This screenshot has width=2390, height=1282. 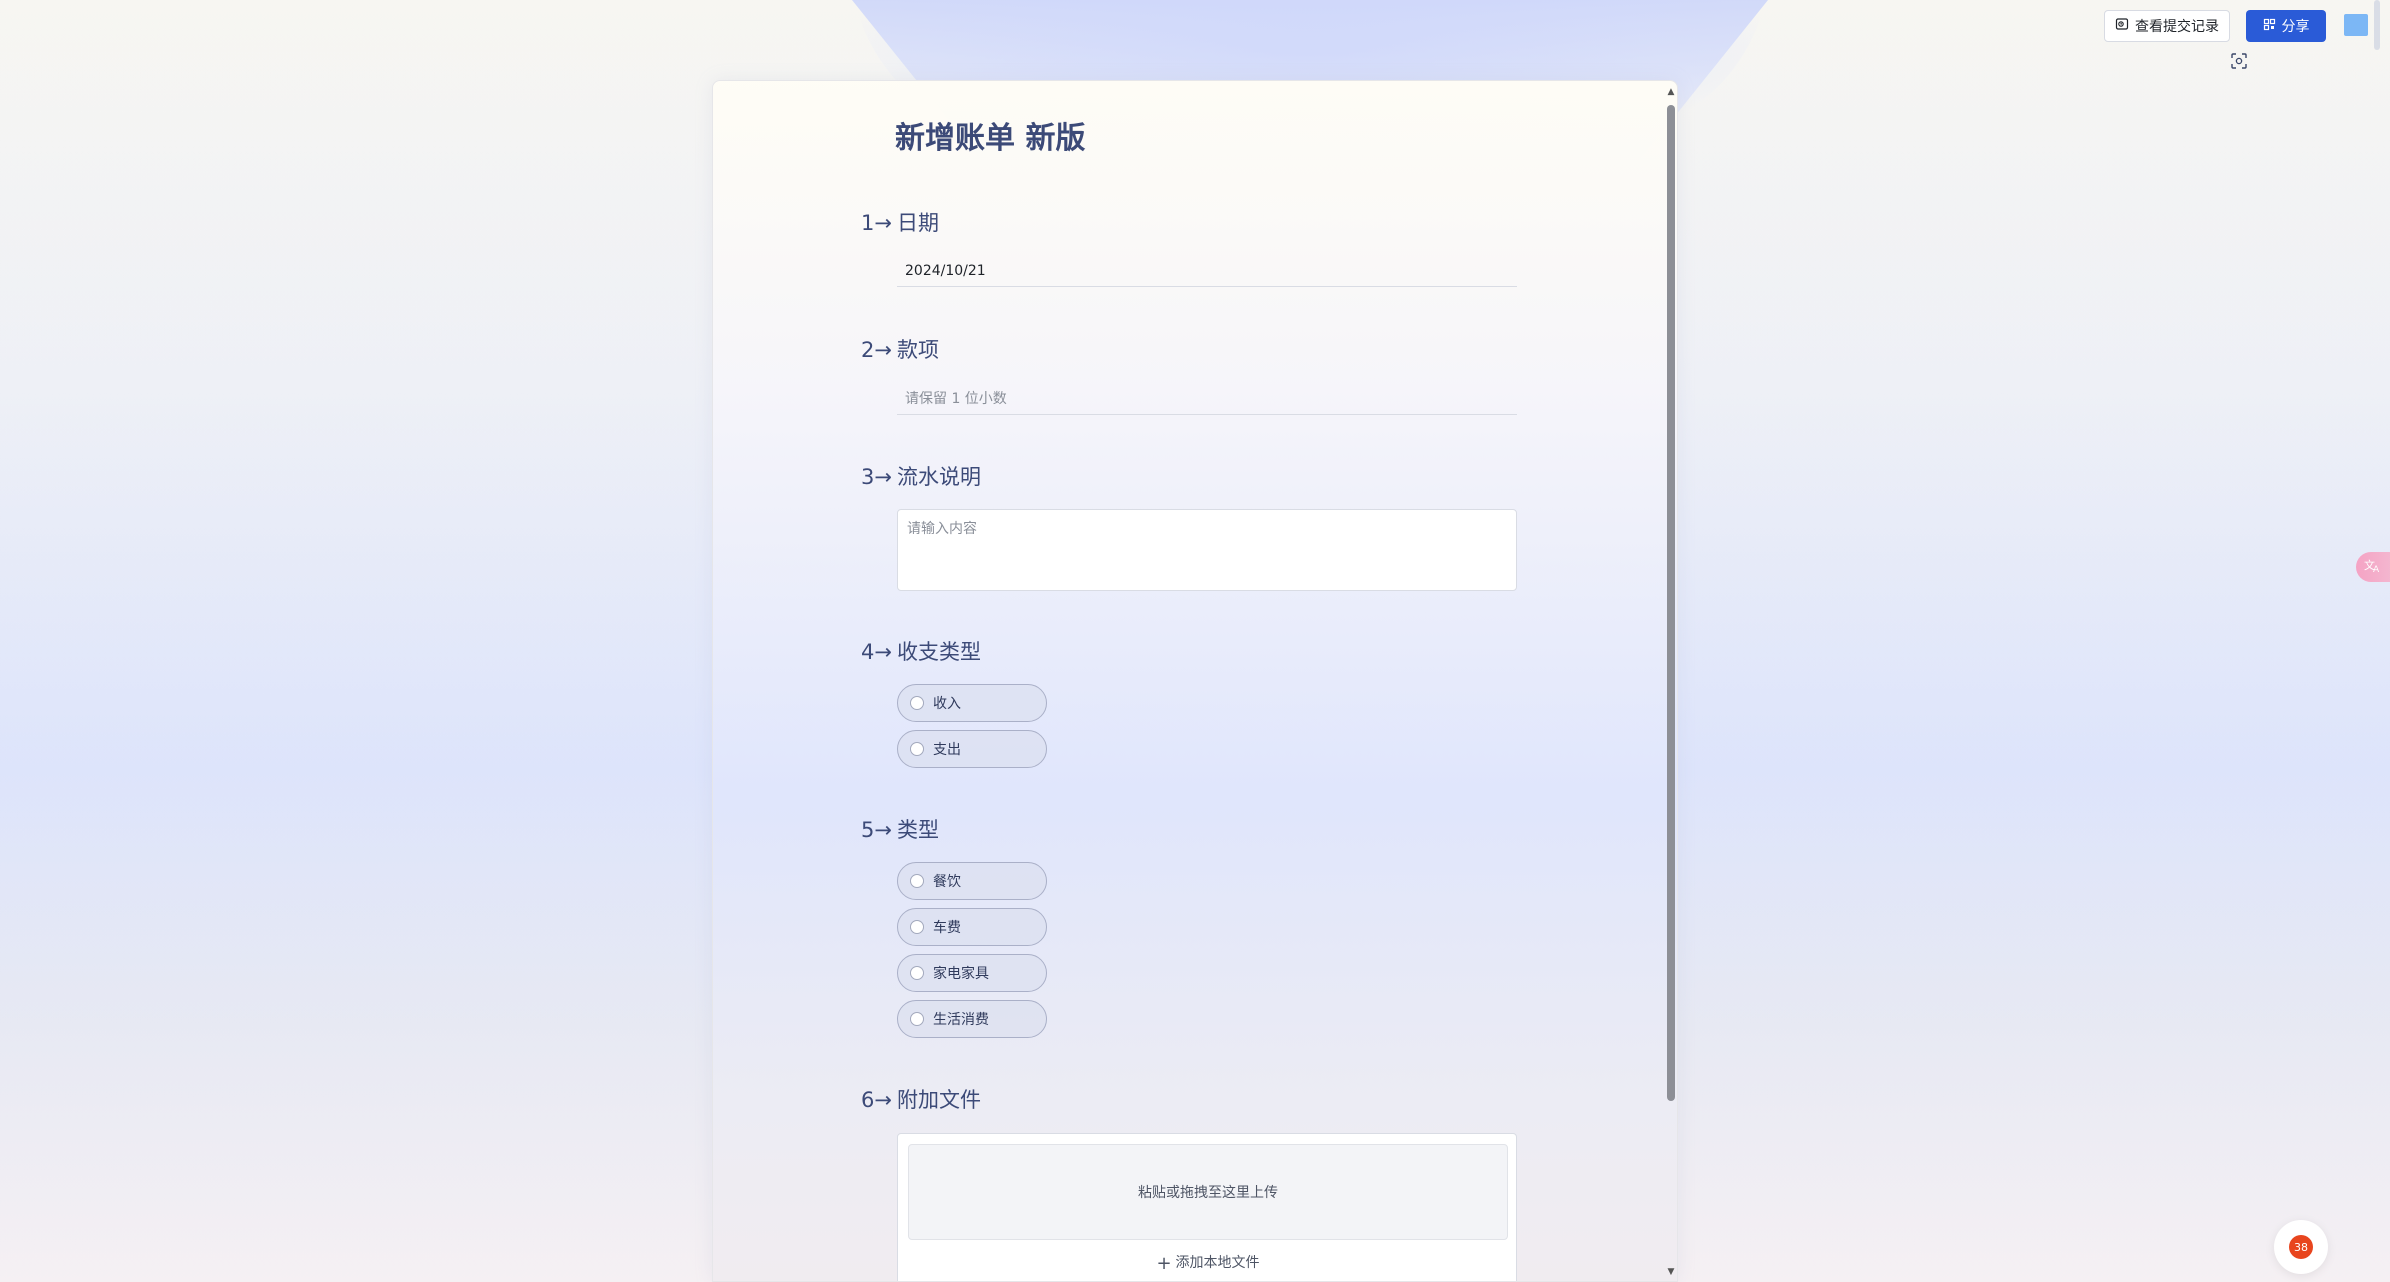 I want to click on translate-button: 文A, so click(x=2373, y=567).